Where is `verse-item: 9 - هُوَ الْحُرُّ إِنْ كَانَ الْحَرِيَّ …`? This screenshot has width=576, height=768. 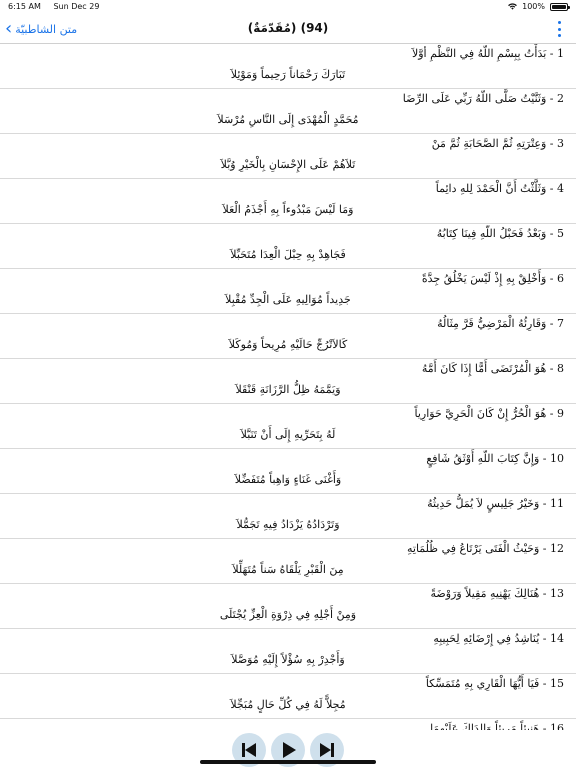
verse-item: 9 - هُوَ الْحُرُّ إِنْ كَانَ الْحَرِيَّ … is located at coordinates (288, 426).